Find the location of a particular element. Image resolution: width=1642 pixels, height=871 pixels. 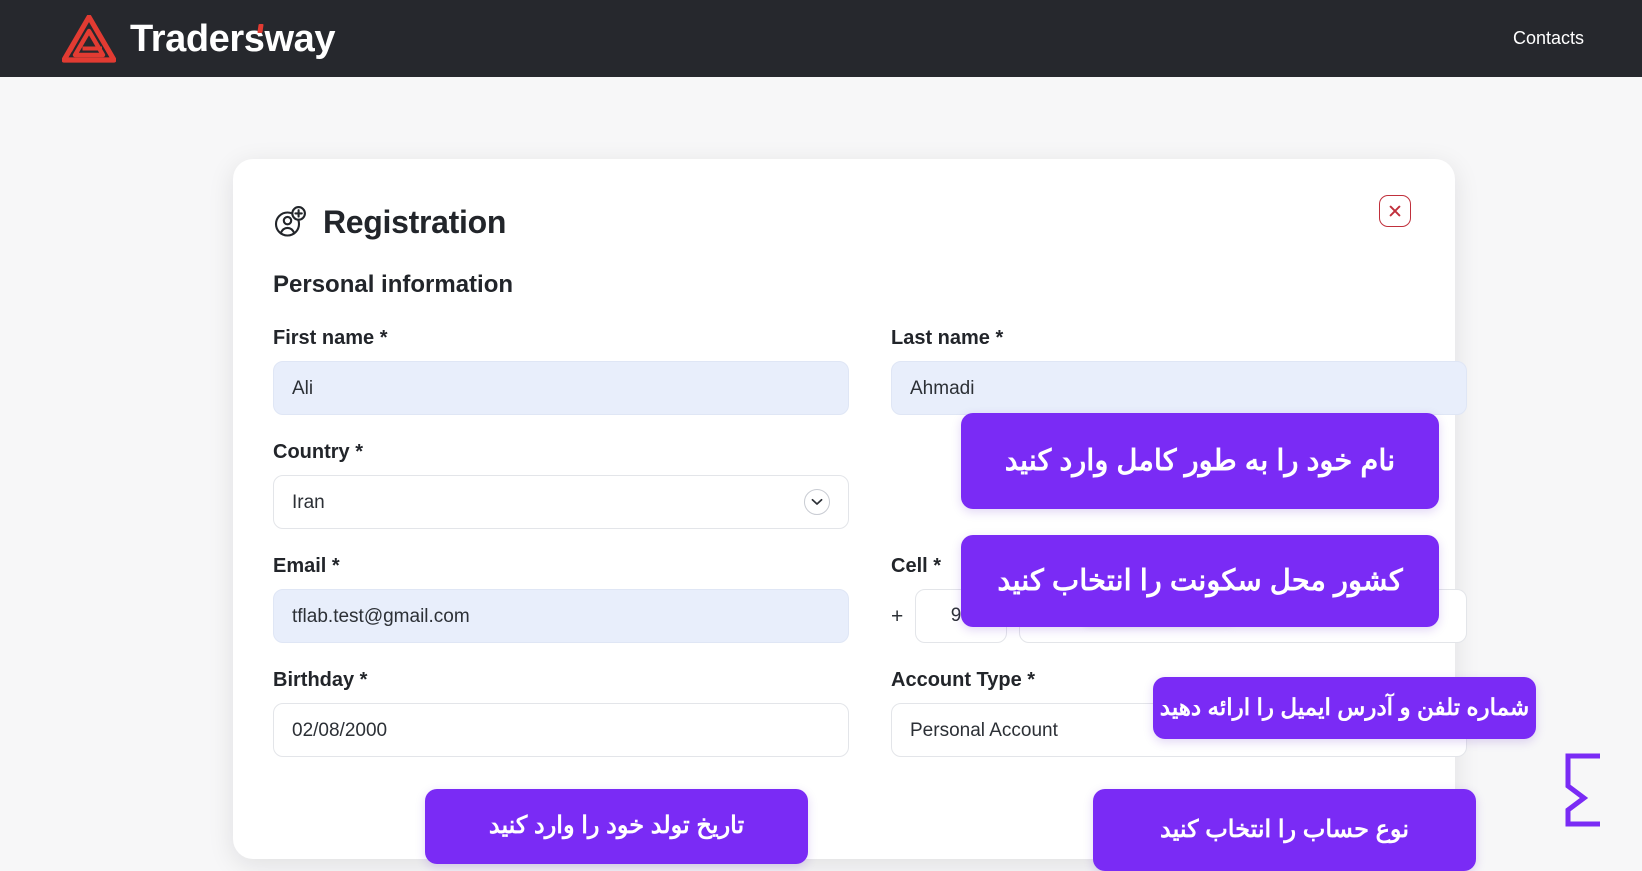

field-first-name: First name * Ali is located at coordinates (561, 371).